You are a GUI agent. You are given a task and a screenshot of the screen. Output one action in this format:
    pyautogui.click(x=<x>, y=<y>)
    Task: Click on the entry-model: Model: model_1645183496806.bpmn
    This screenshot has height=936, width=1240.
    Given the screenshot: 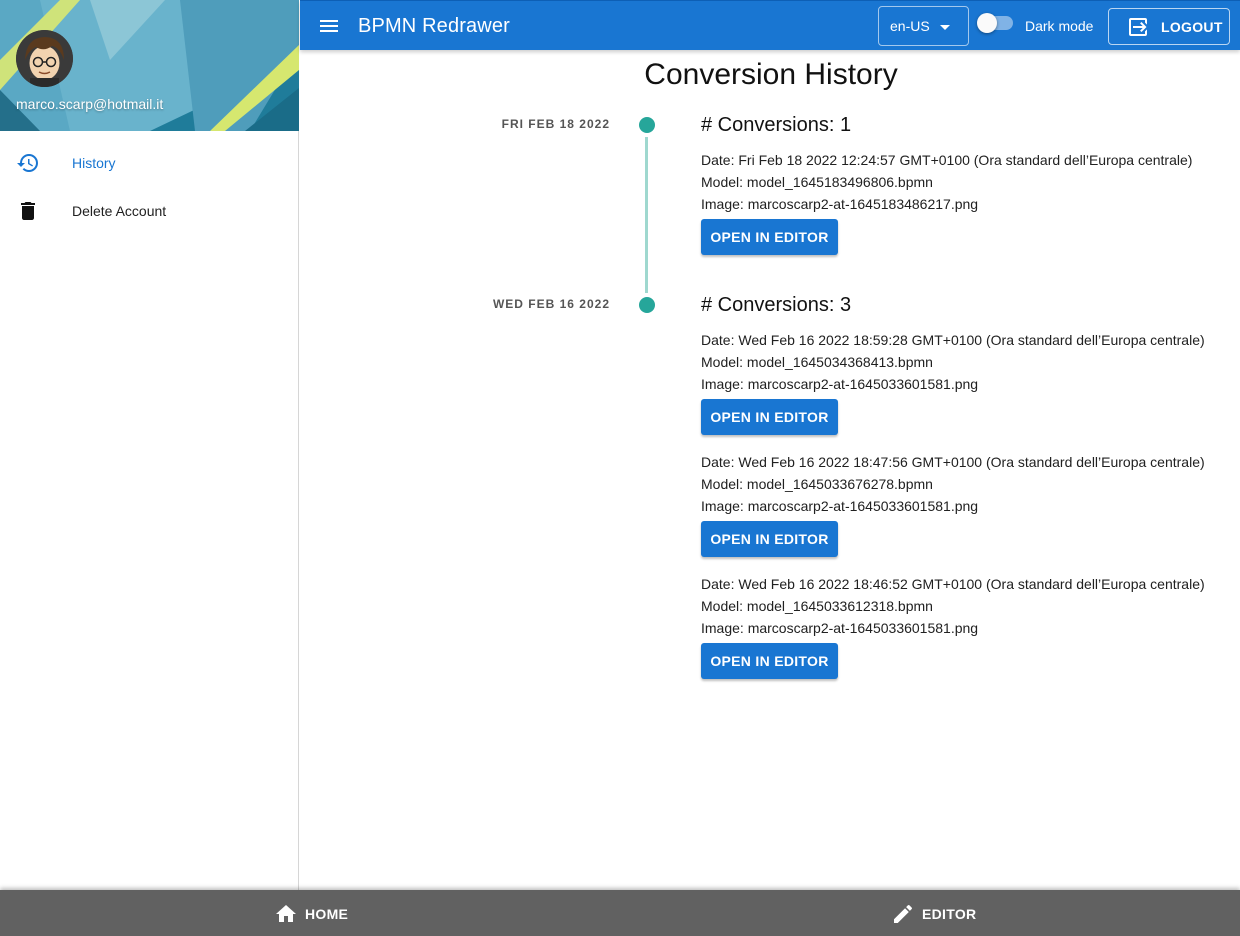 What is the action you would take?
    pyautogui.click(x=817, y=182)
    